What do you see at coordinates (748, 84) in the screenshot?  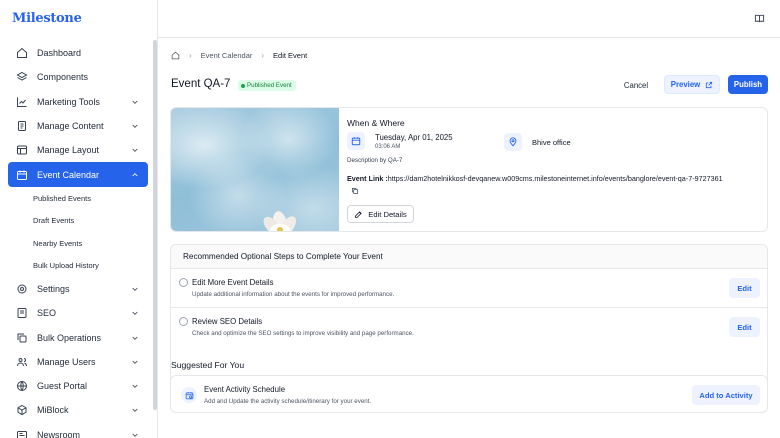 I see `publish-button: Publish` at bounding box center [748, 84].